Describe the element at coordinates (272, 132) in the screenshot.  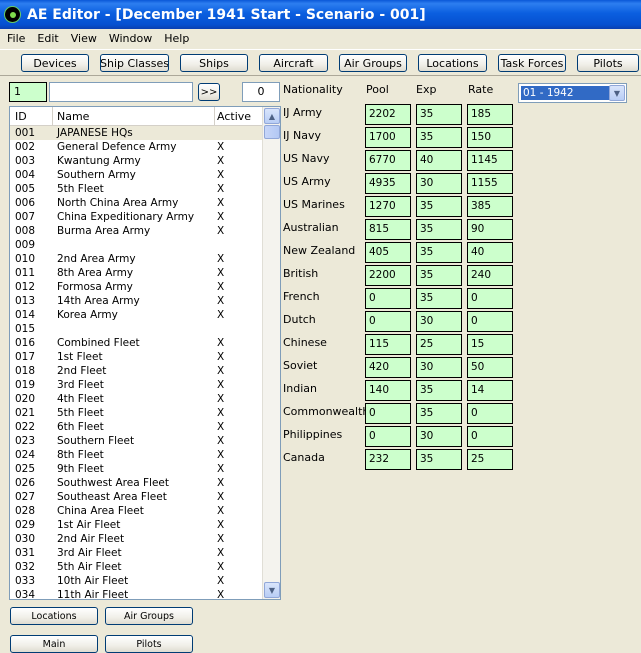
I see `scroll-thumb` at that location.